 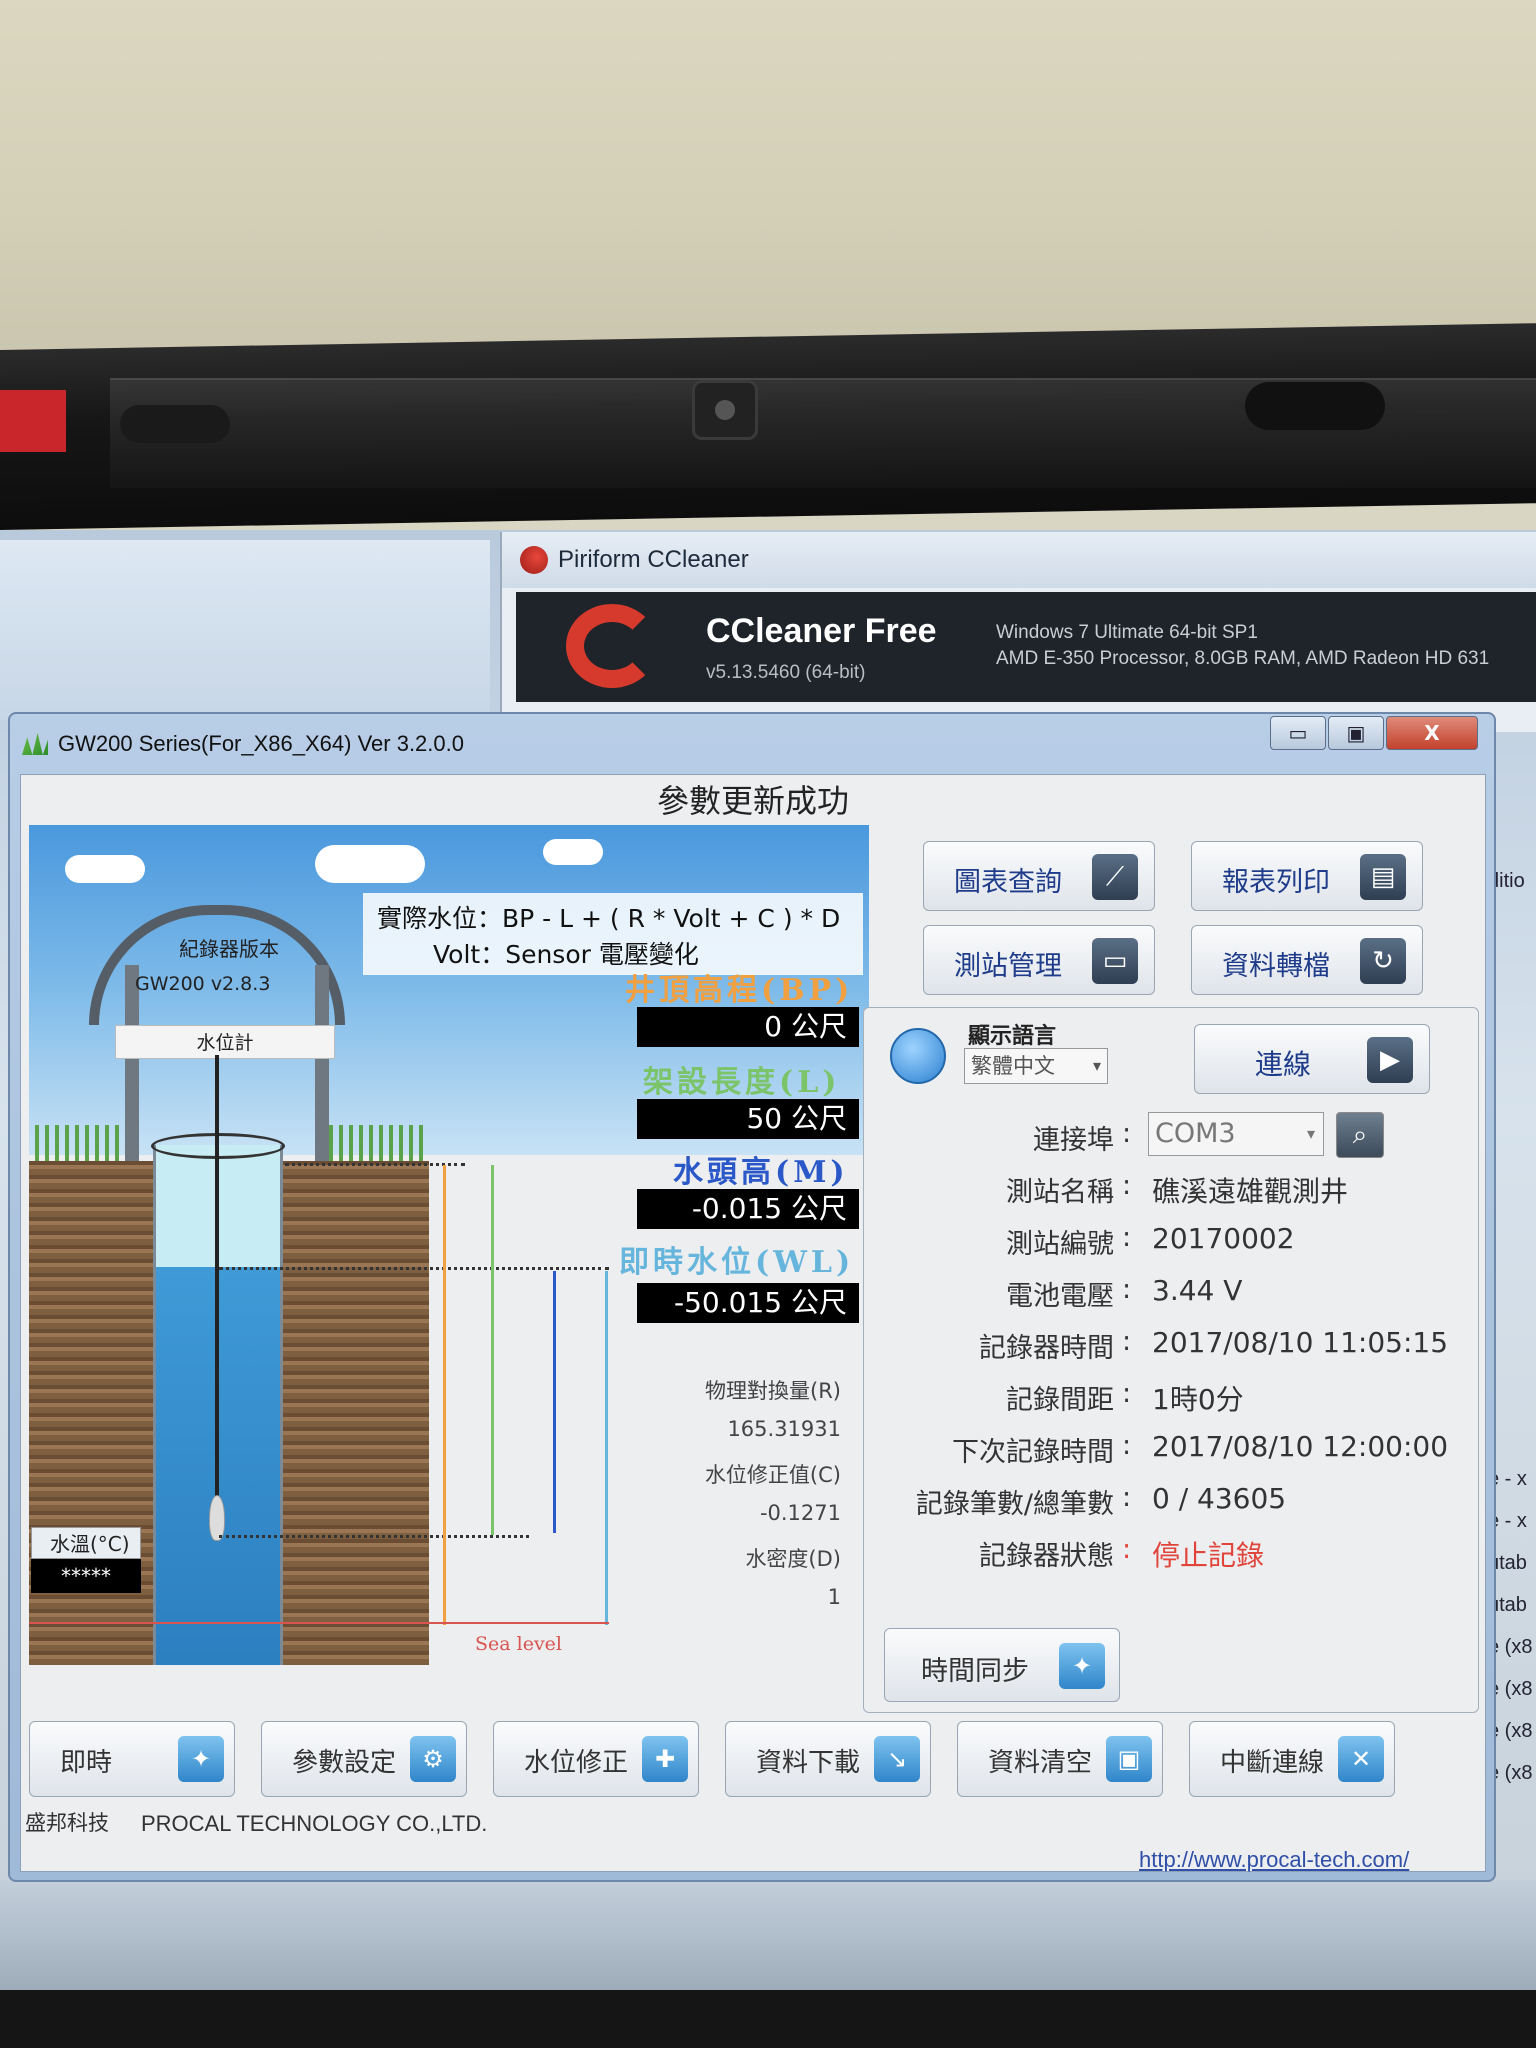 I want to click on sensor-cable, so click(x=217, y=1277).